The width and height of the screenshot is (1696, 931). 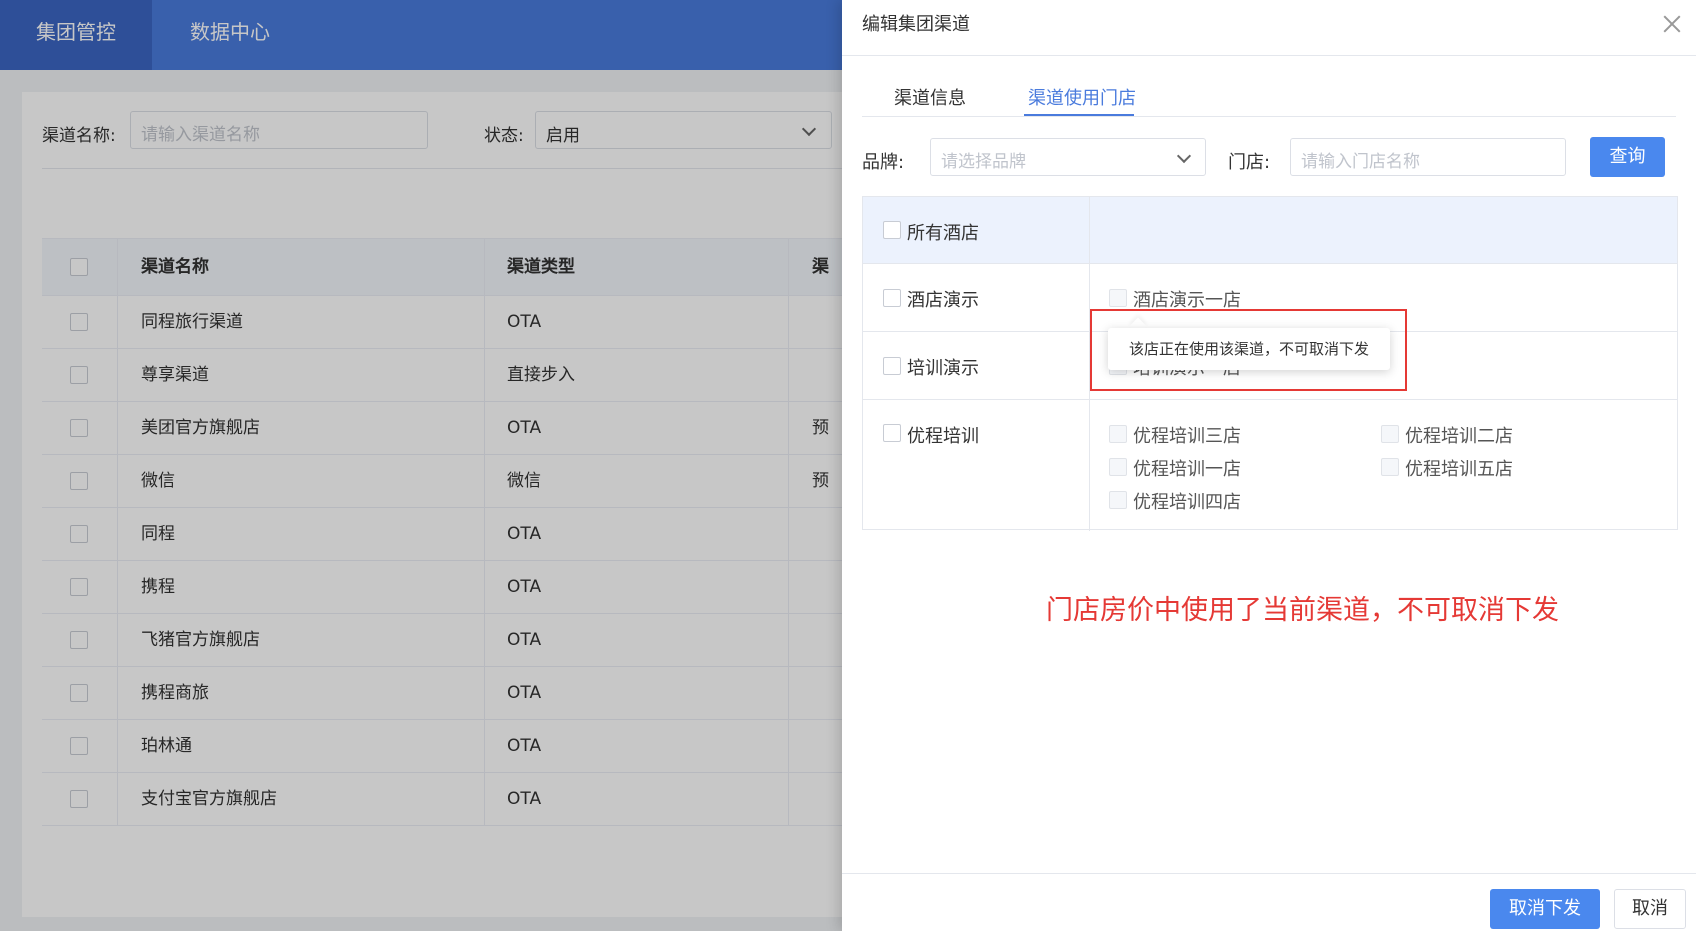 I want to click on close-icon, so click(x=1672, y=24).